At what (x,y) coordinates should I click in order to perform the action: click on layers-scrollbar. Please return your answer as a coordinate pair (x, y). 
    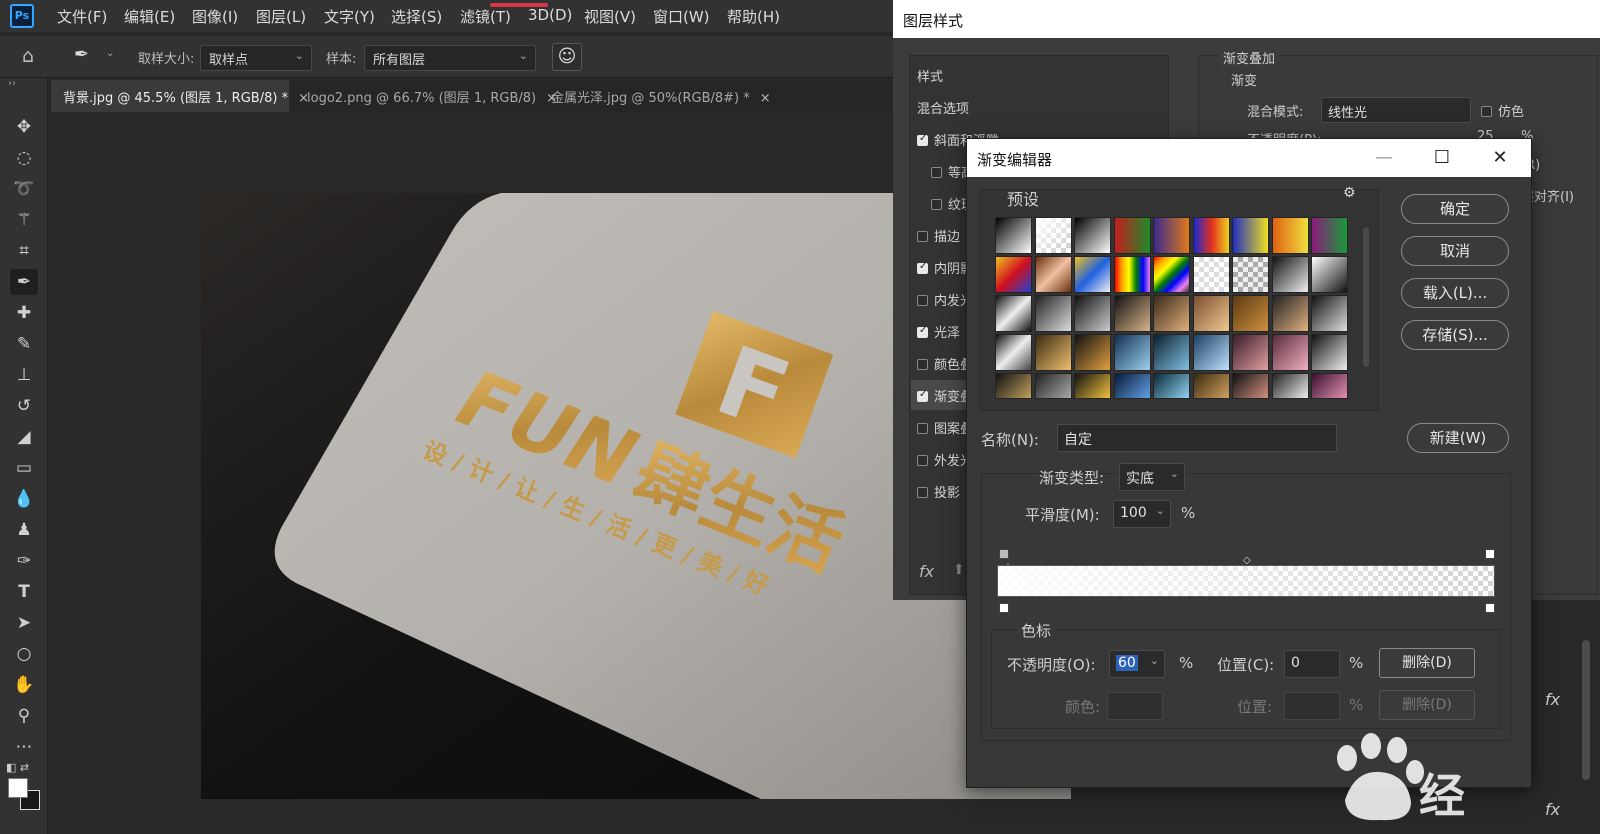
    Looking at the image, I should click on (1586, 710).